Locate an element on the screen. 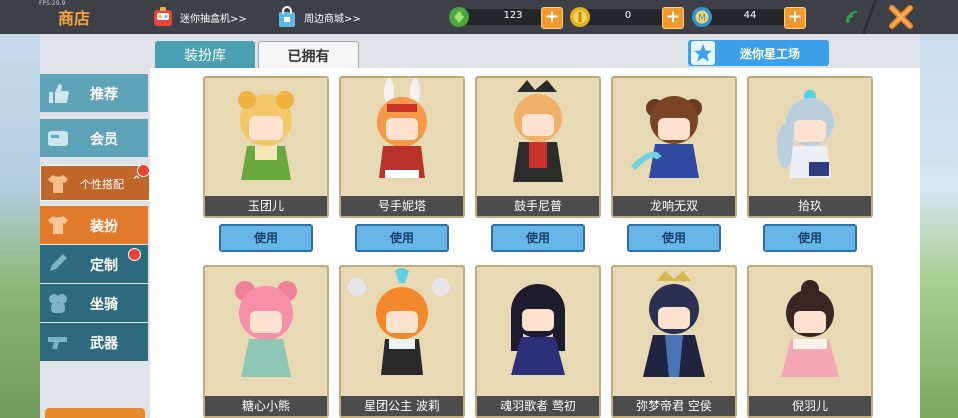 Image resolution: width=958 pixels, height=418 pixels. item-card: 号手妮塔 is located at coordinates (402, 147).